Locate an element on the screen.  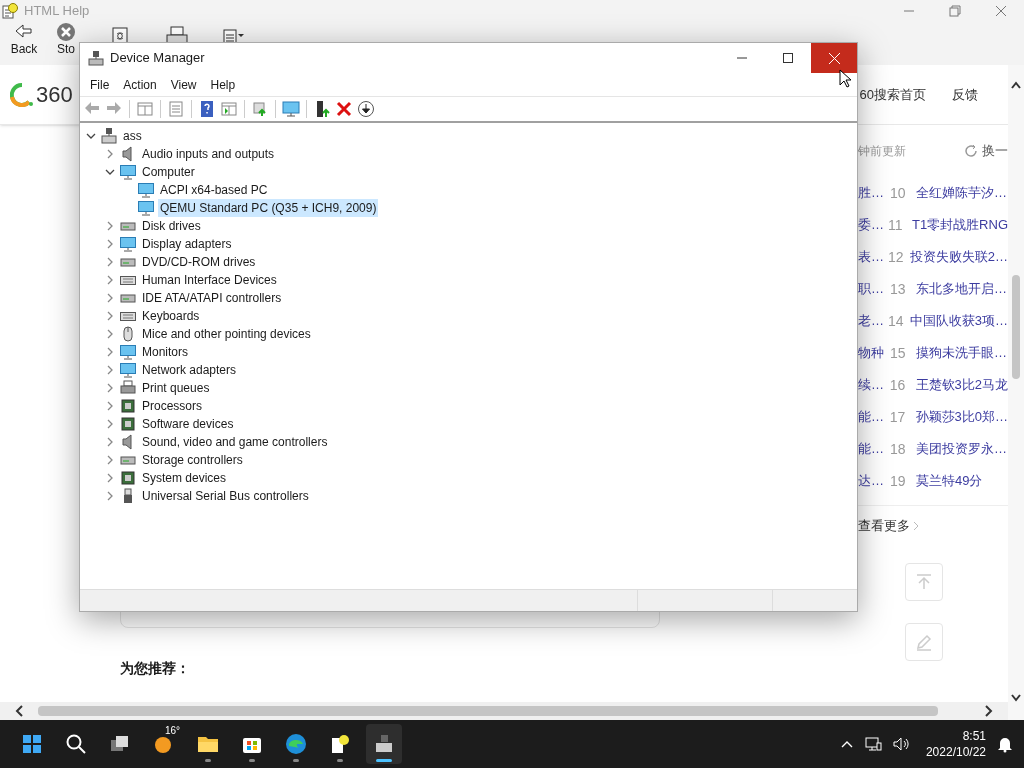
tree-item: Display adapters is located at coordinates (187, 244).